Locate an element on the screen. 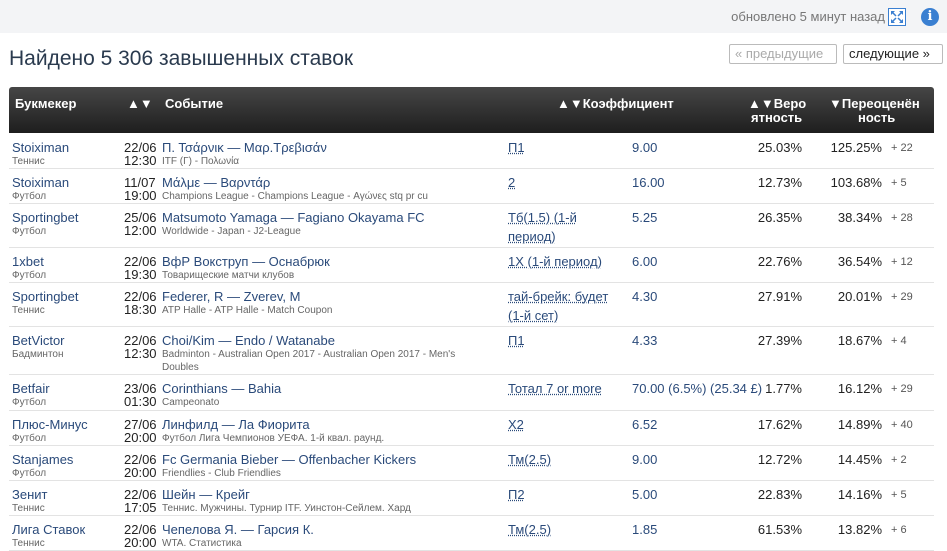 The image size is (947, 551). league-label: ATP Halle - ATP Halle - Match Coupon is located at coordinates (247, 310).